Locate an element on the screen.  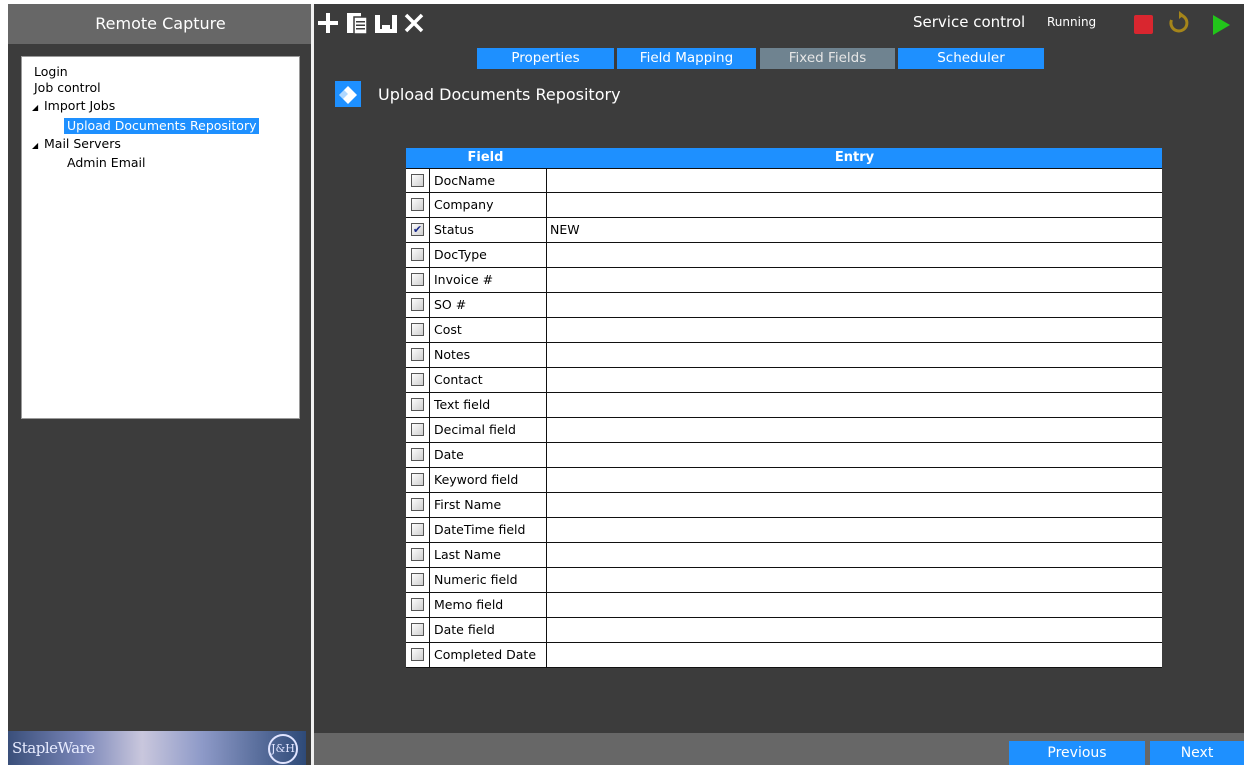
table-row: Last Name is located at coordinates (784, 555).